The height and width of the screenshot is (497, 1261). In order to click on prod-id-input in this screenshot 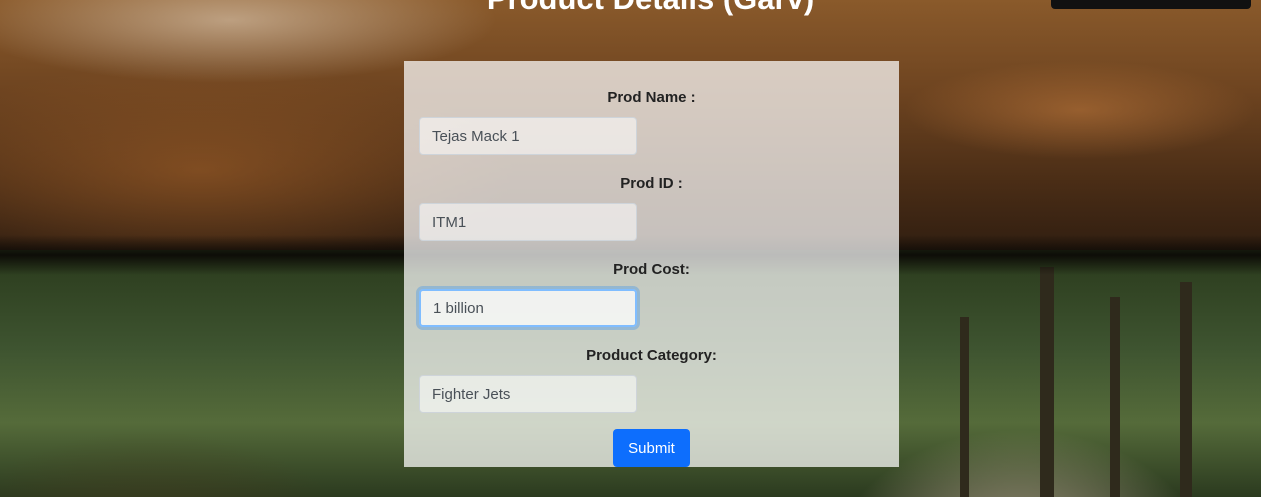, I will do `click(528, 222)`.